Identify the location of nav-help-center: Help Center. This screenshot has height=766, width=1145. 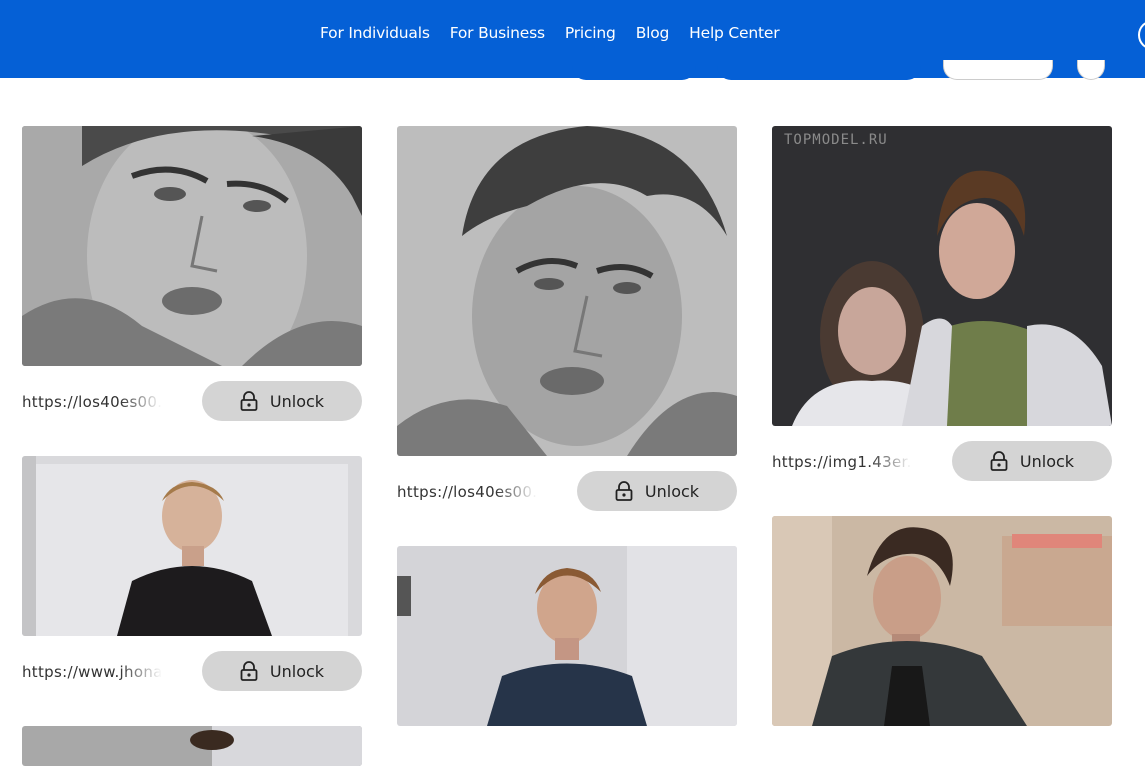
(734, 33).